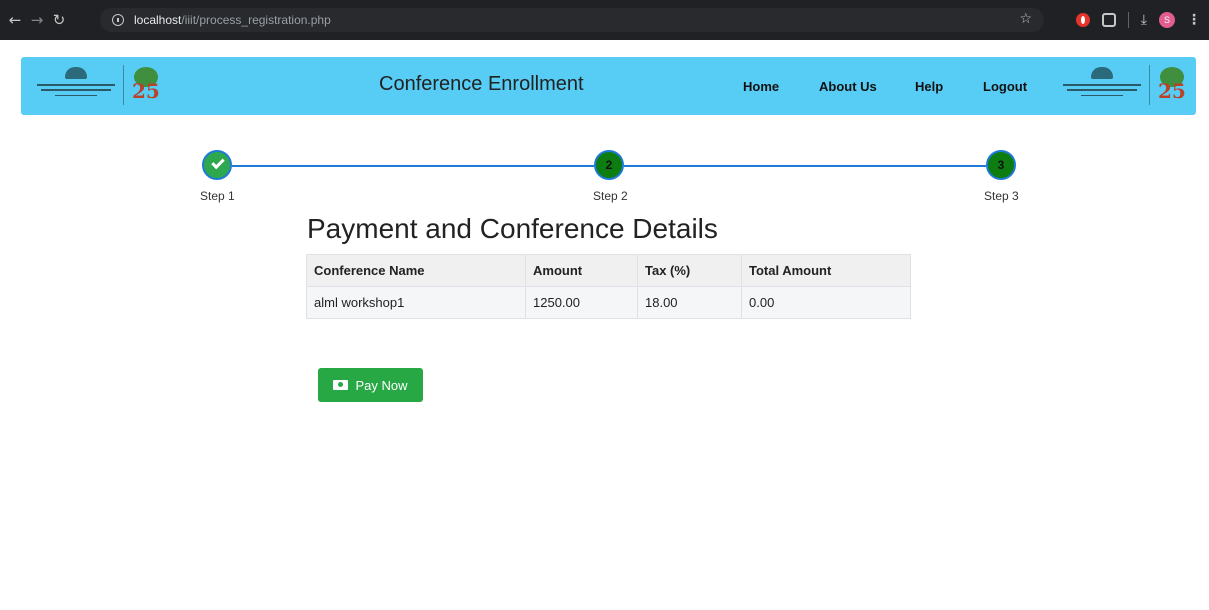 The height and width of the screenshot is (610, 1209). I want to click on cell-amount: 1250.00, so click(581, 302).